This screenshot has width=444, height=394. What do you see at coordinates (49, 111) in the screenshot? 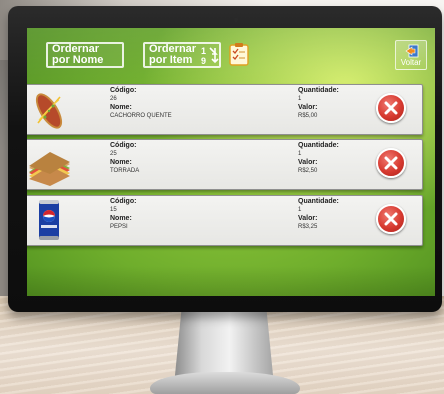
I see `hot-dog-icon` at bounding box center [49, 111].